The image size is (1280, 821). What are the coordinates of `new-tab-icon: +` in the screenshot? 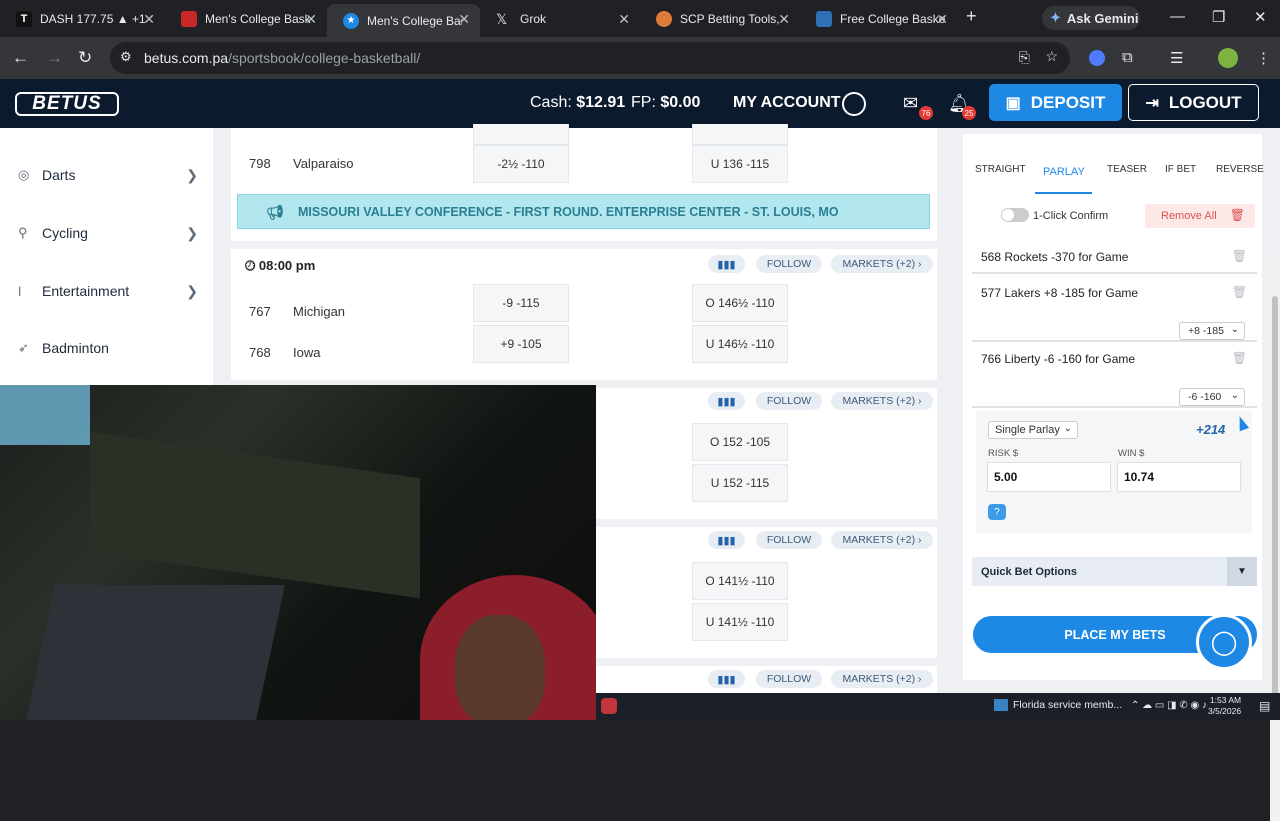 It's located at (971, 16).